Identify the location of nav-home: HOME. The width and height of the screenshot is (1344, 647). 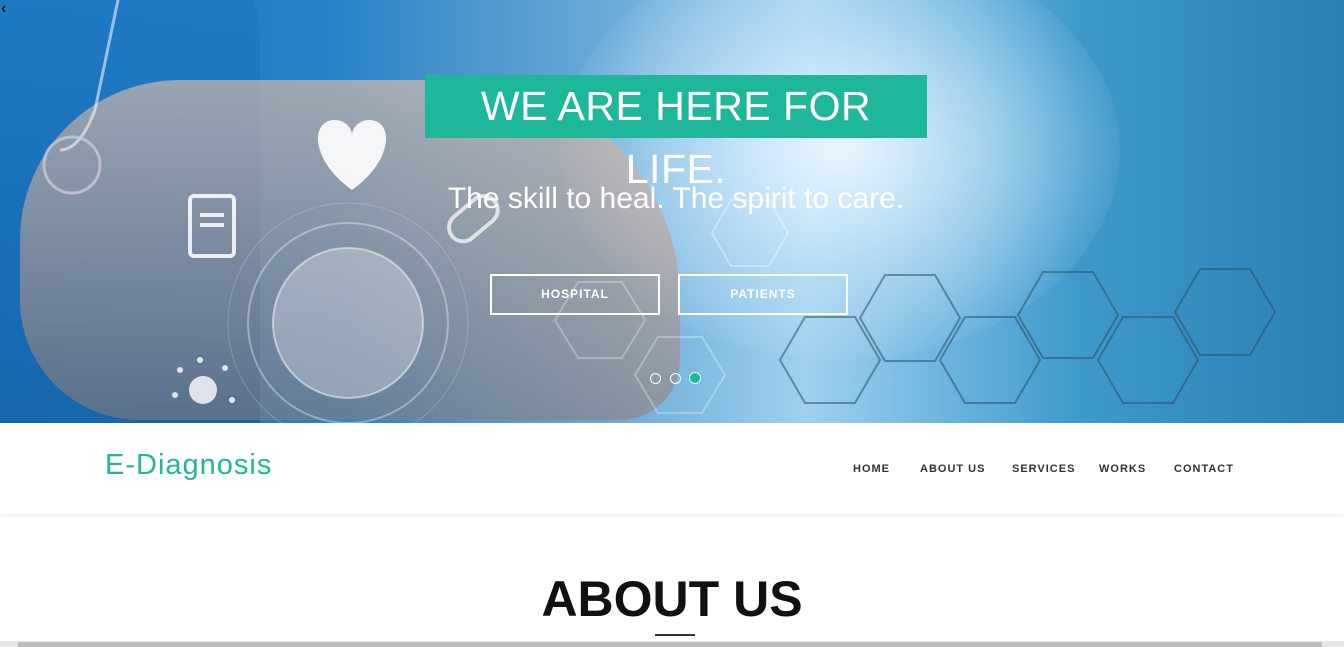
(871, 469).